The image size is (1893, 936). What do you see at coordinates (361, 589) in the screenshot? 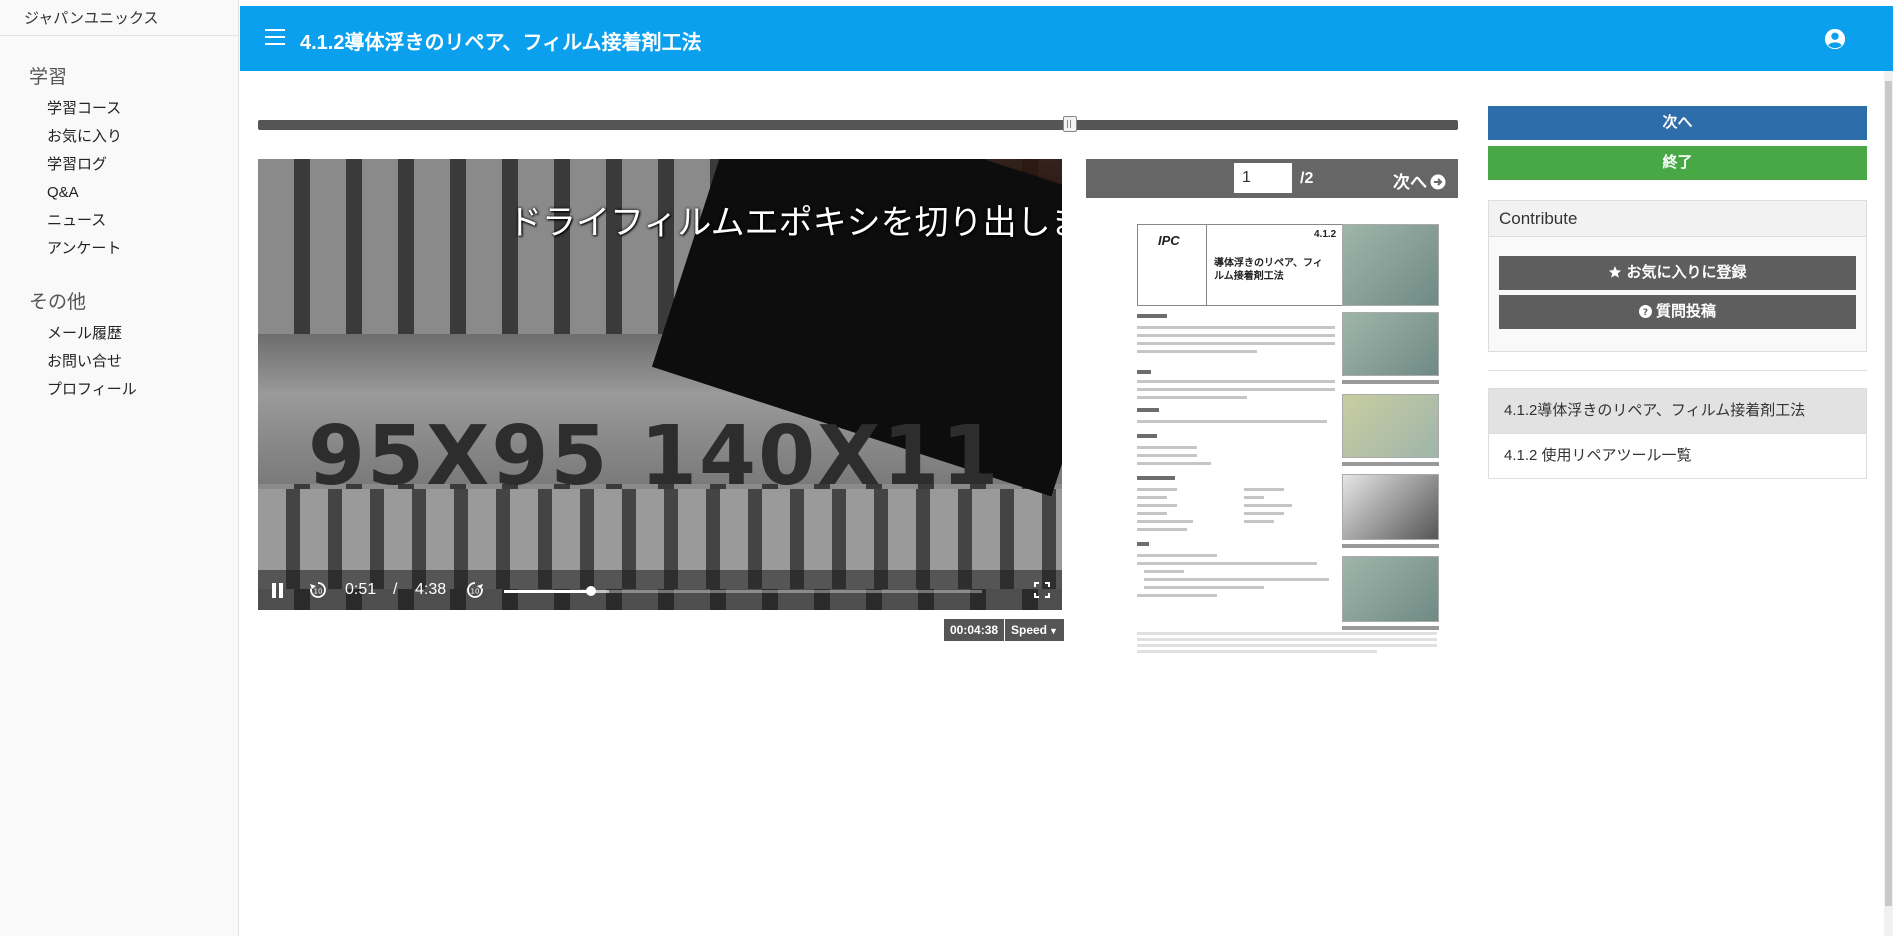
I see `current-time: 0:51` at bounding box center [361, 589].